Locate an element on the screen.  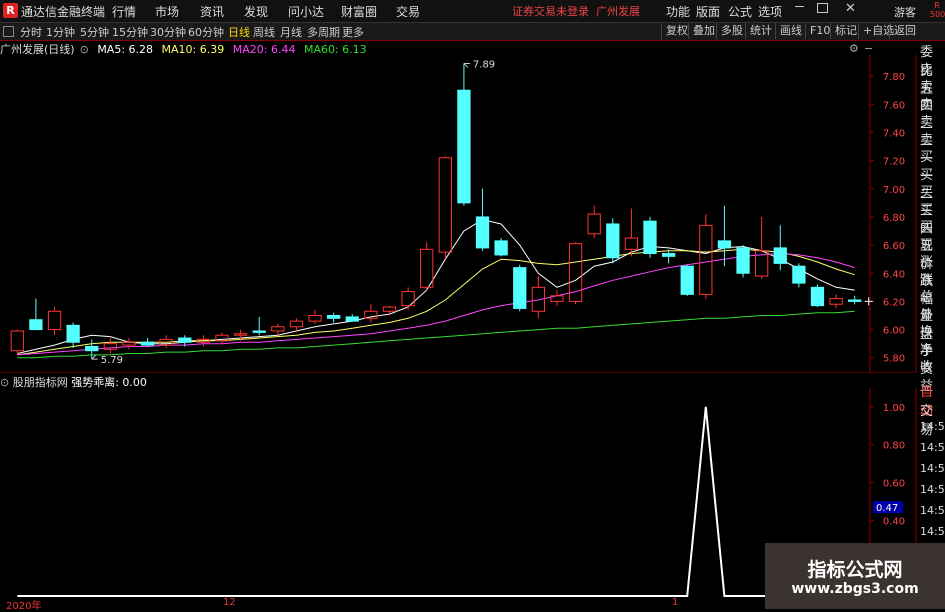
app-title: 通达信金融终端 is located at coordinates (63, 12).